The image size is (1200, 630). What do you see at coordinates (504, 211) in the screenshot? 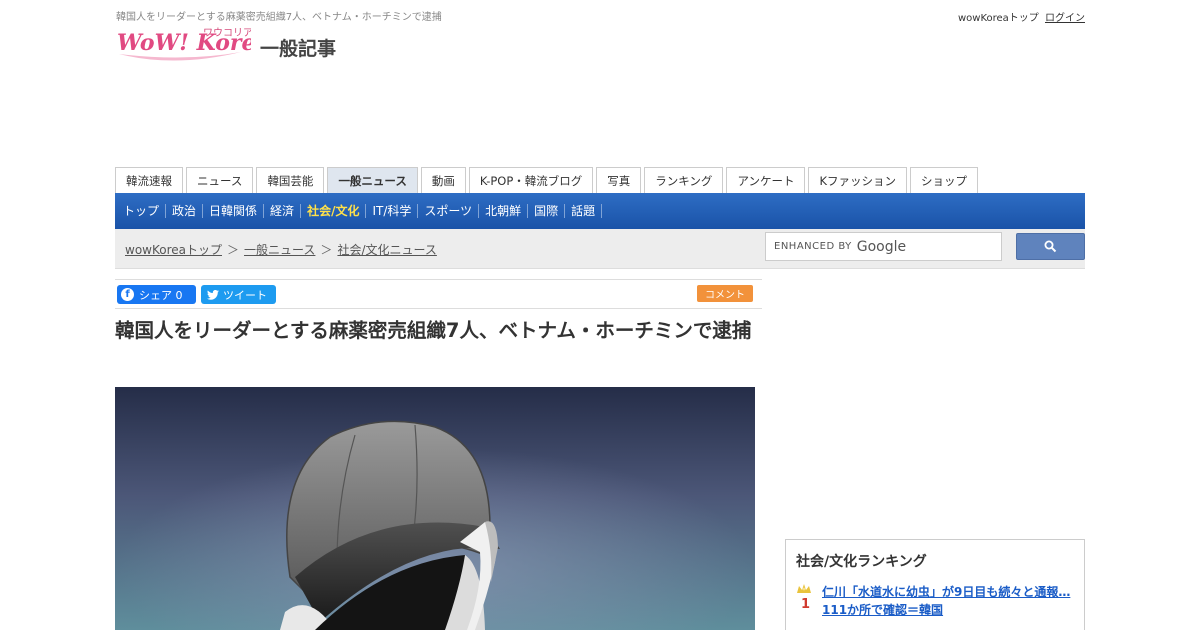
I see `subnav-north-korea: 北朝鮮` at bounding box center [504, 211].